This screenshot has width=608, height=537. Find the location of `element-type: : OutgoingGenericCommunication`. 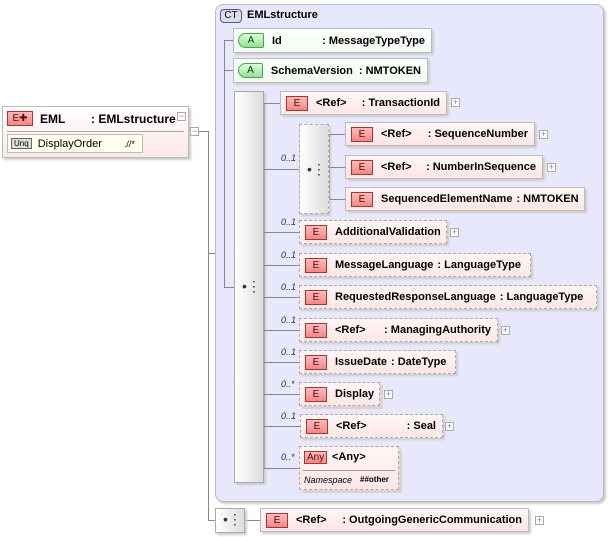

element-type: : OutgoingGenericCommunication is located at coordinates (432, 520).